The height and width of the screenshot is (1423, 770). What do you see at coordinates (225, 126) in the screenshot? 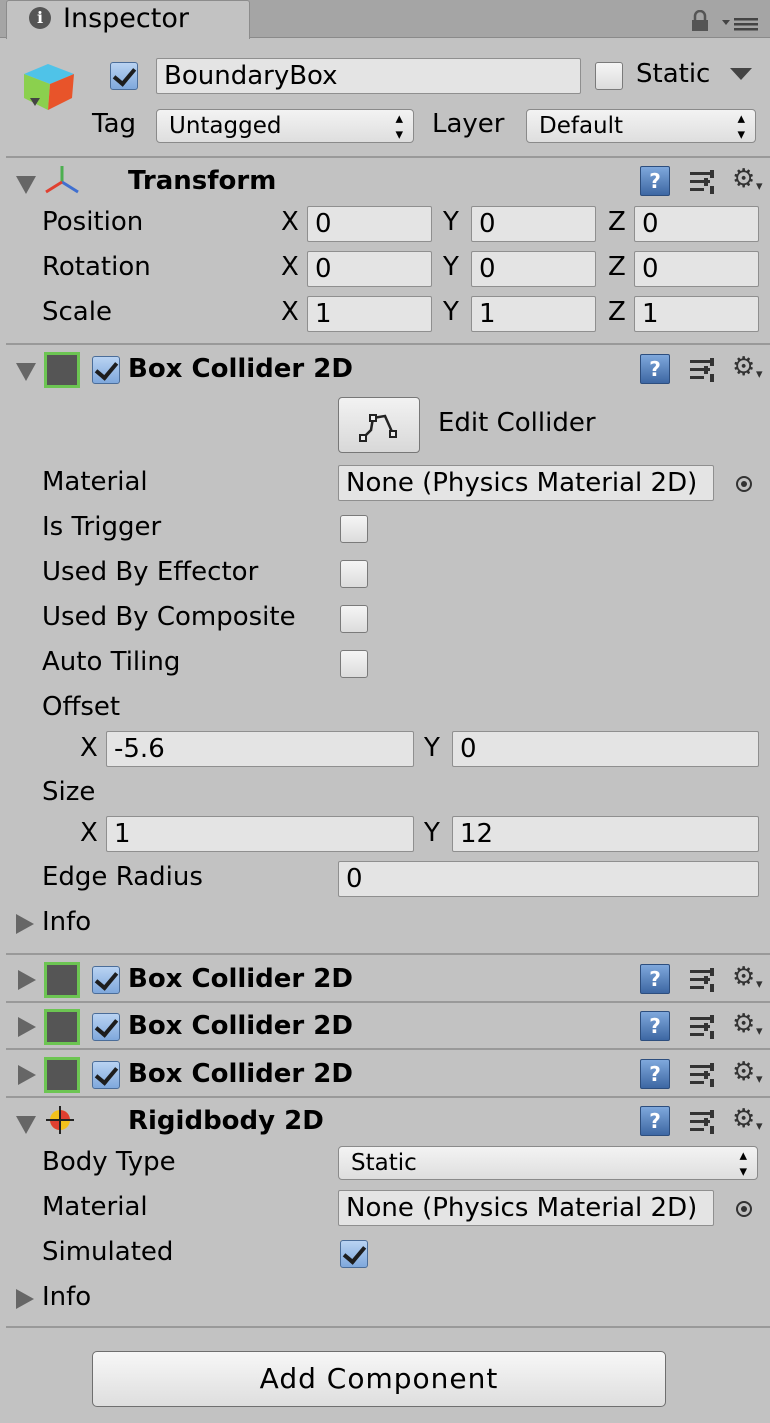
I see `tag-value: Untagged` at bounding box center [225, 126].